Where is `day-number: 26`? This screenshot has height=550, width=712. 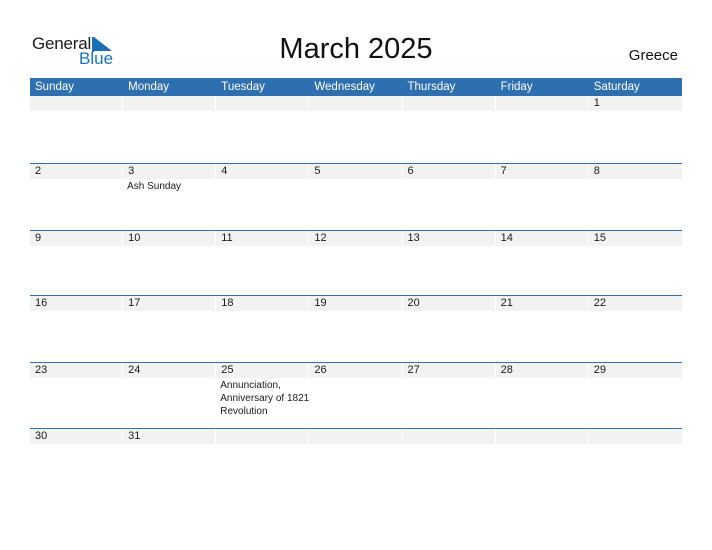 day-number: 26 is located at coordinates (356, 370).